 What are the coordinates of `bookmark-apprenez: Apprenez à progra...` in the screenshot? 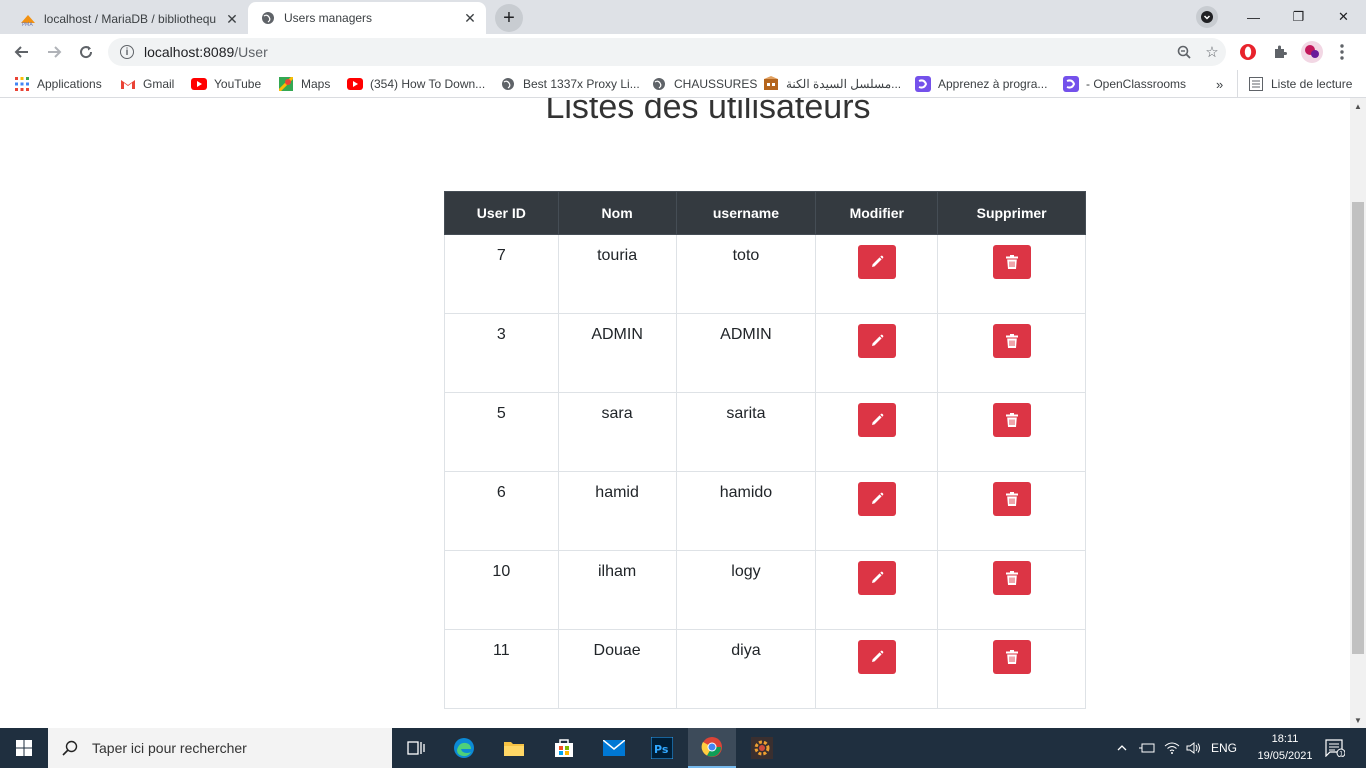 It's located at (981, 84).